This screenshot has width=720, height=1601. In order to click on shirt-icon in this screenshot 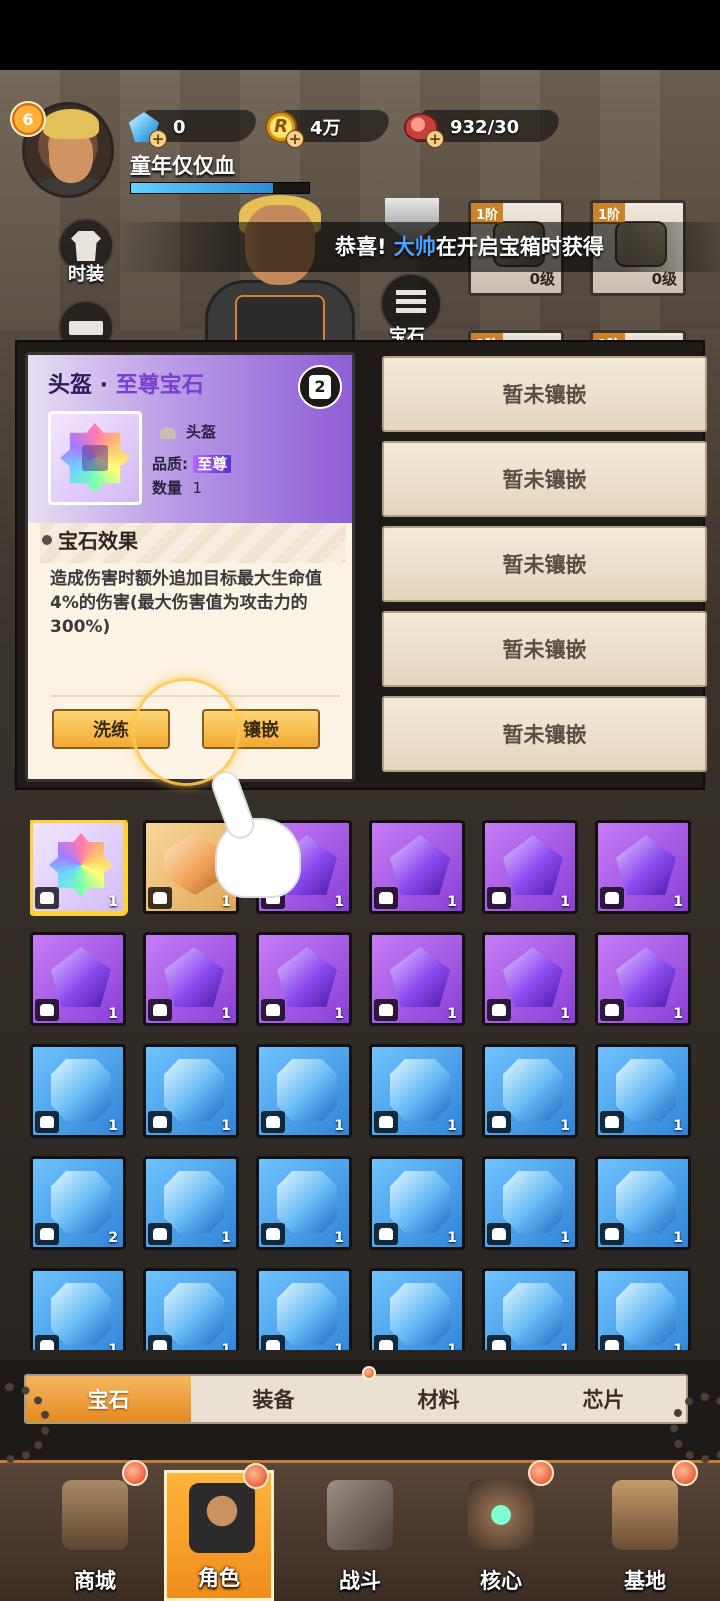, I will do `click(86, 246)`.